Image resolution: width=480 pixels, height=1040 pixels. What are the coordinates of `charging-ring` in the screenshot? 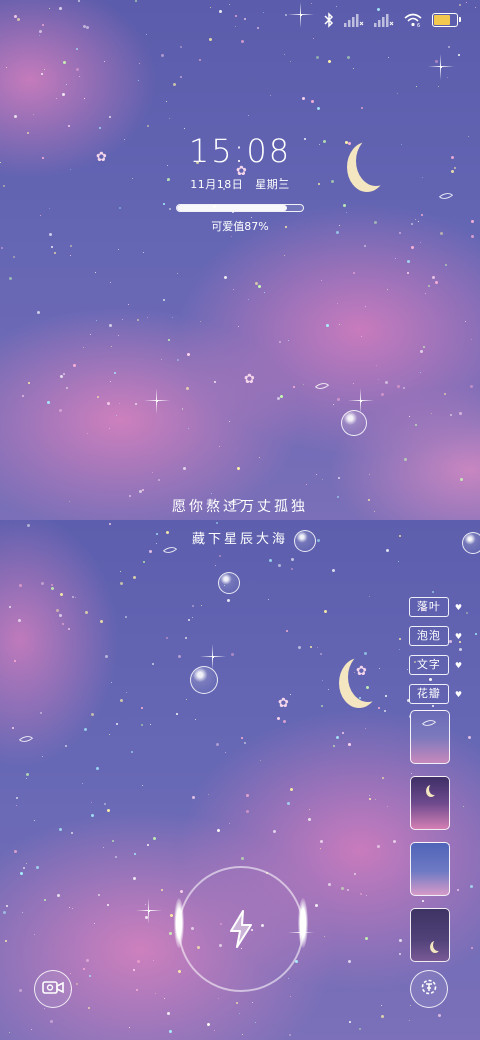 It's located at (241, 929).